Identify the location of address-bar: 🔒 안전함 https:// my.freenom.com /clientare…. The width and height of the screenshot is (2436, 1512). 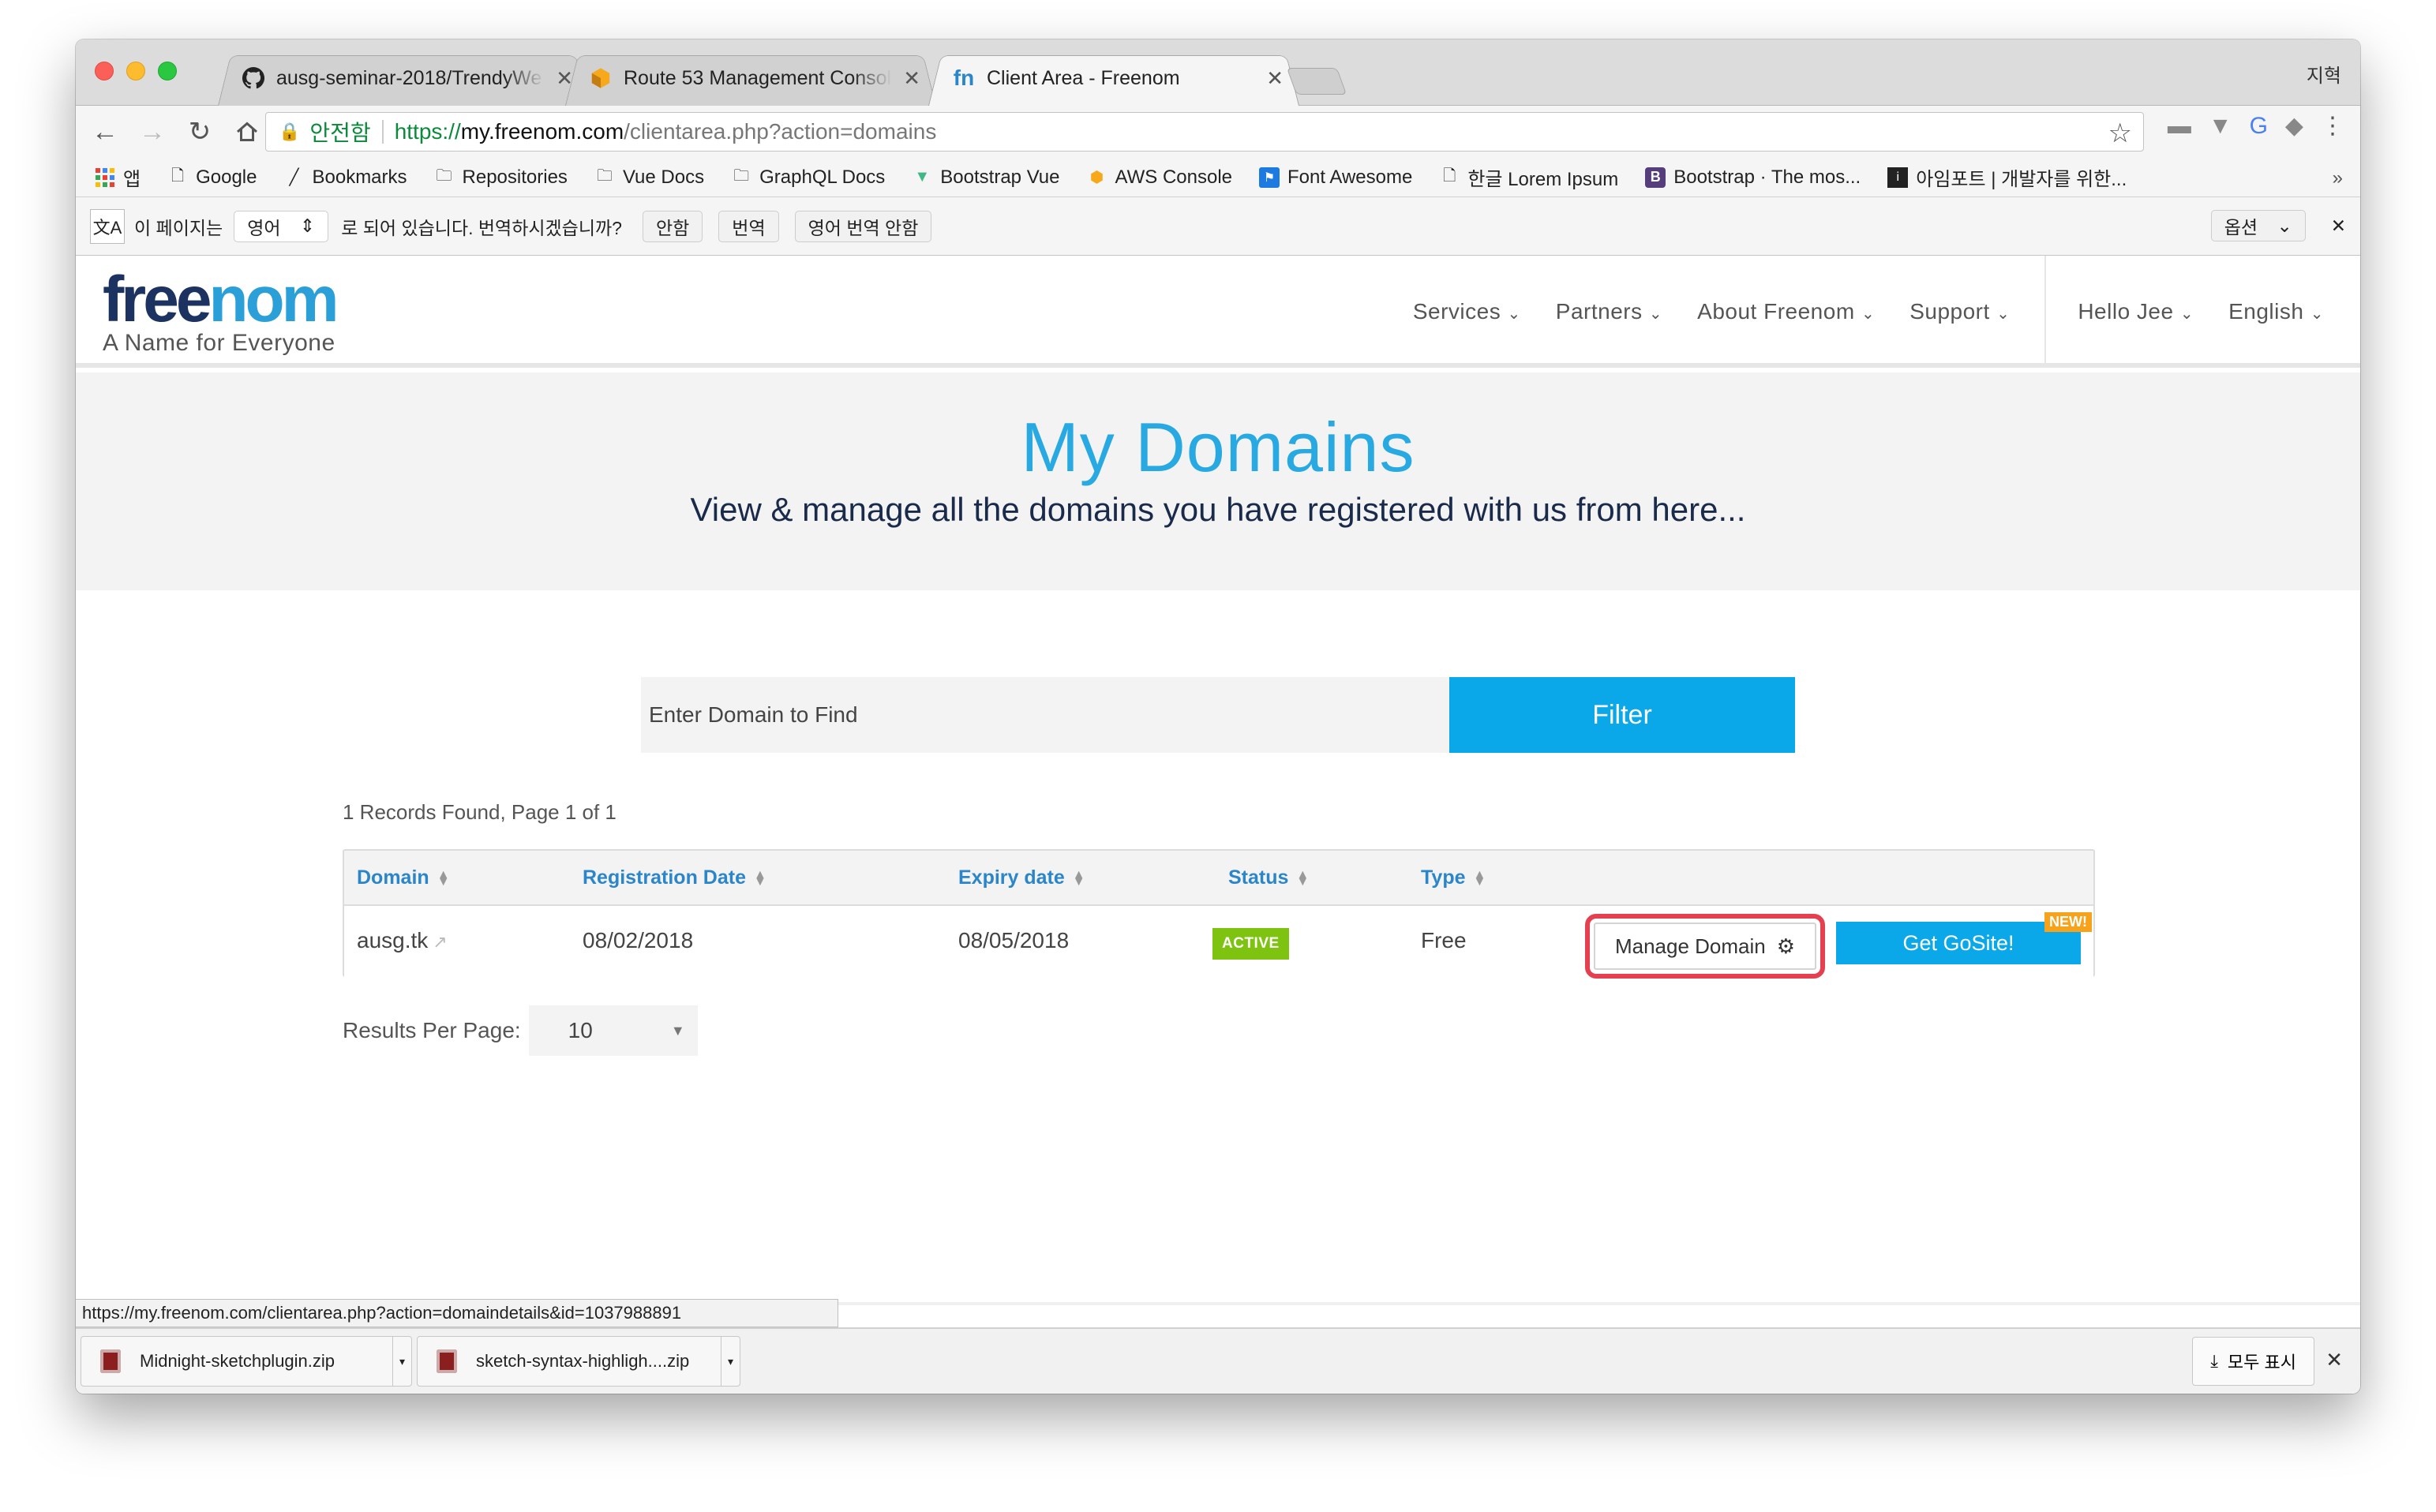
(1205, 132).